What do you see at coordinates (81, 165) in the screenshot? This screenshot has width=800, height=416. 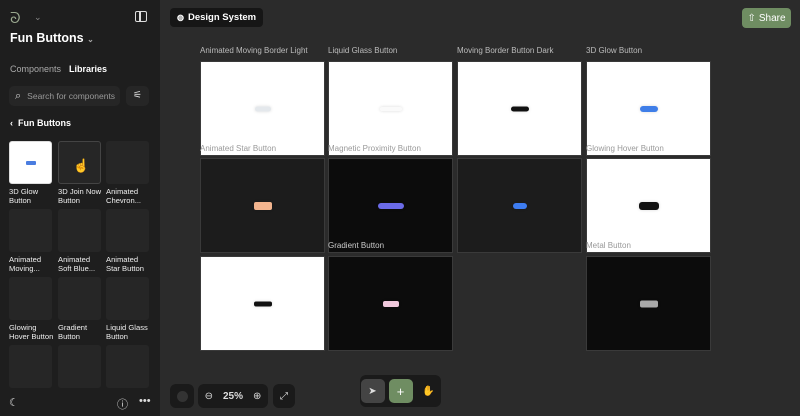 I see `cursor-hand-icon: ☝` at bounding box center [81, 165].